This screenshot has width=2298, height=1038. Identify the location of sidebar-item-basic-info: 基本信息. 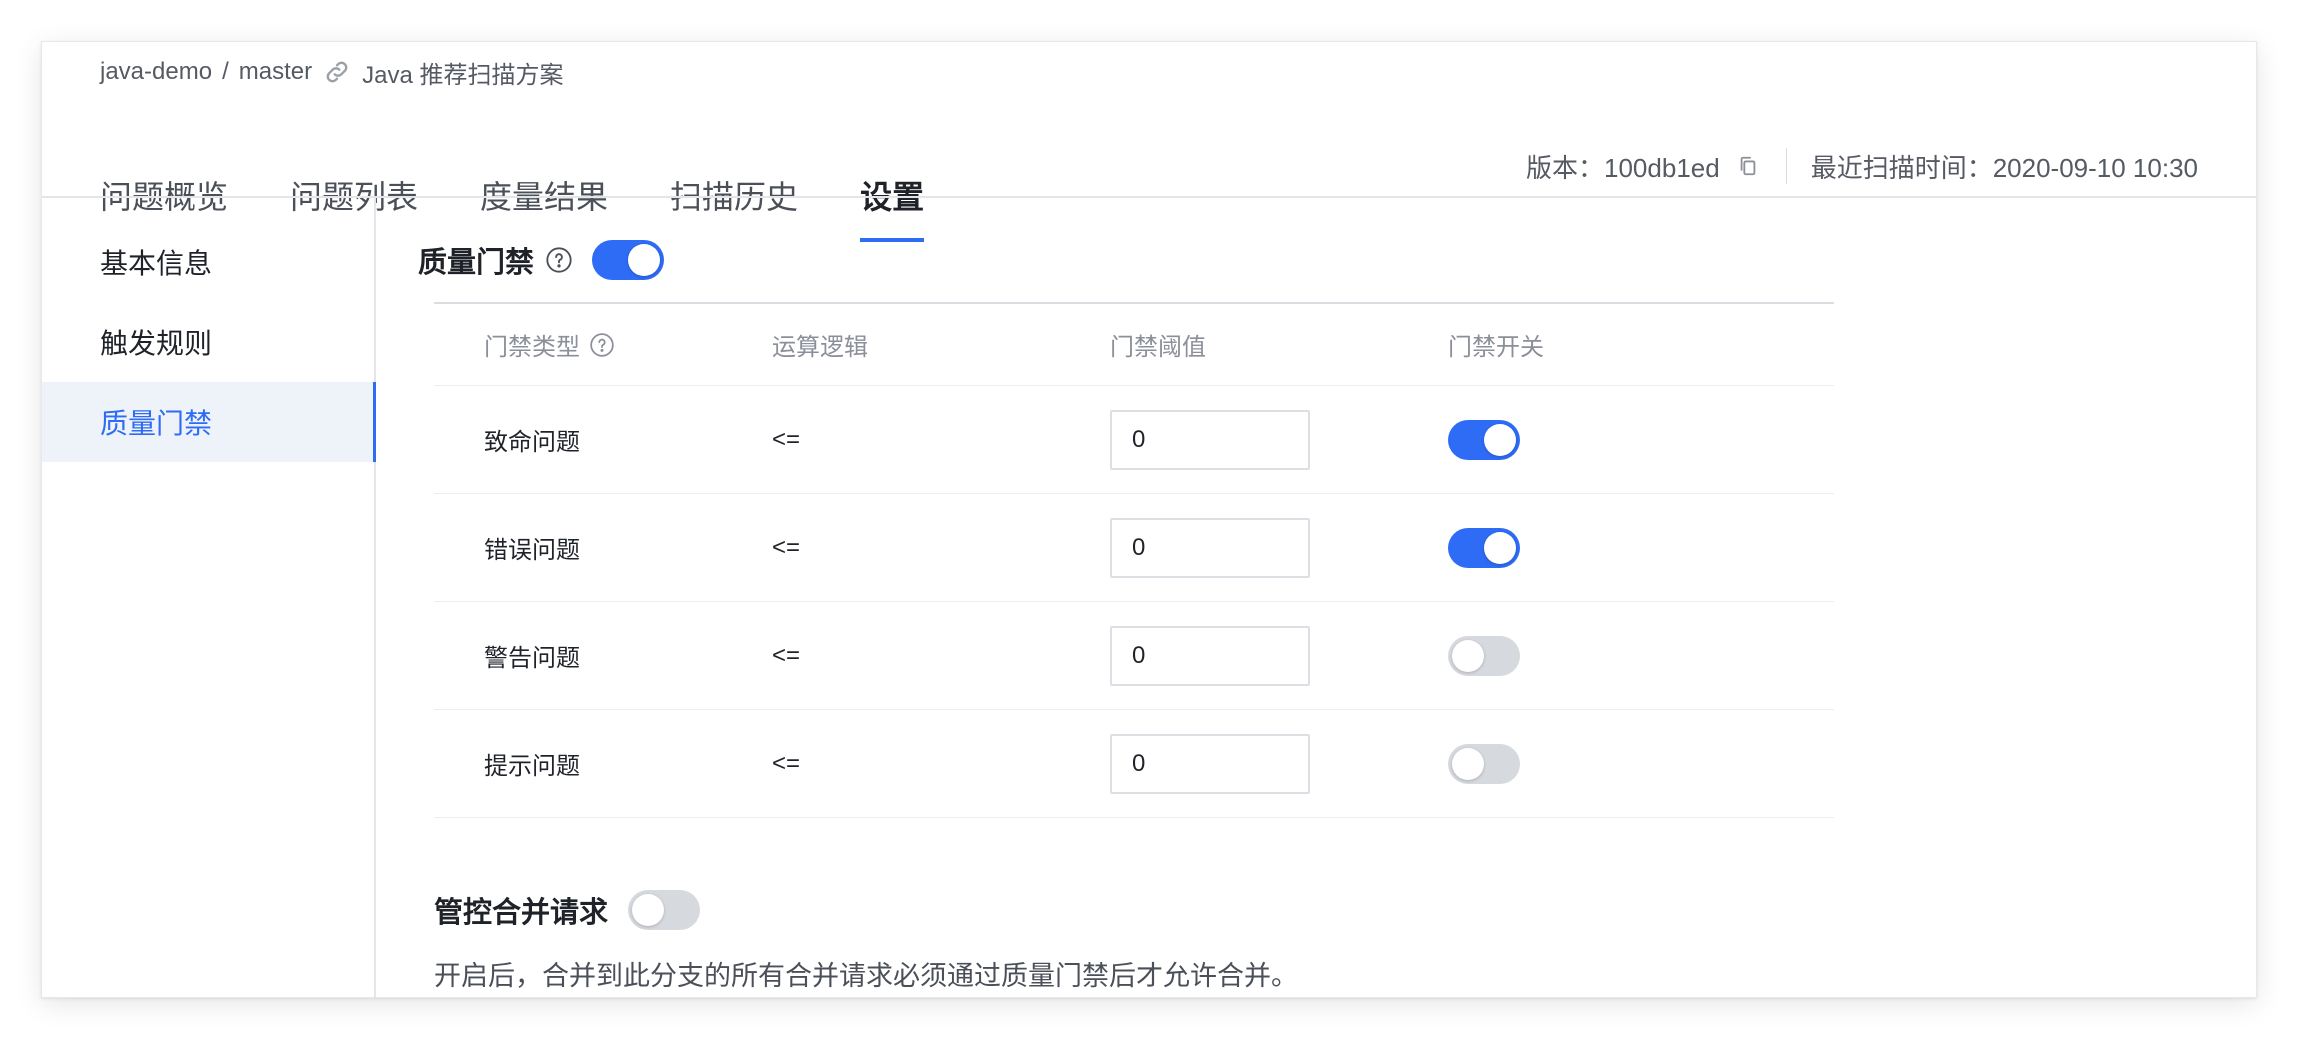
(208, 262).